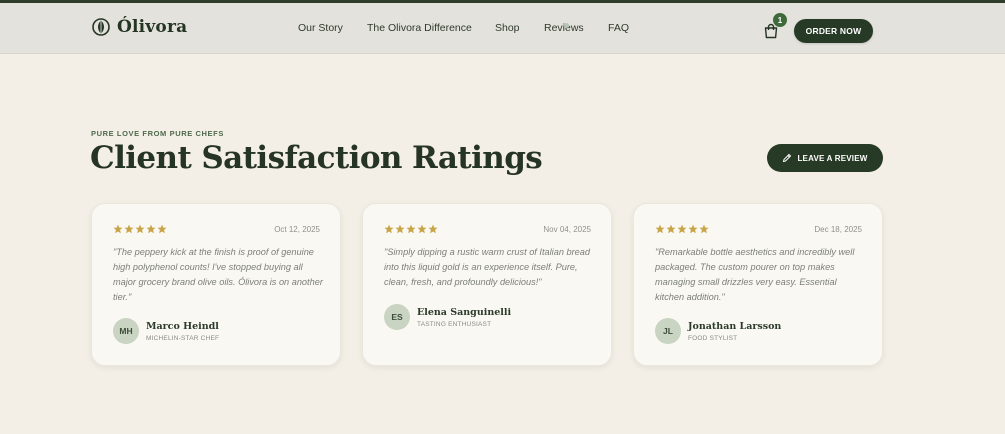 The height and width of the screenshot is (434, 1005). I want to click on cart-count-badge: 1, so click(780, 20).